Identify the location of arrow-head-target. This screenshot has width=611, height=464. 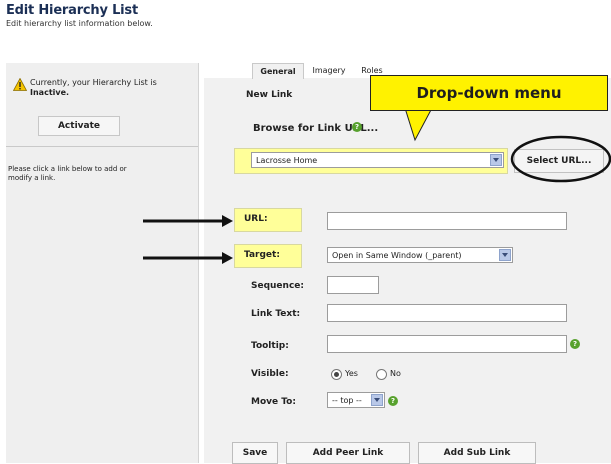
(227, 258).